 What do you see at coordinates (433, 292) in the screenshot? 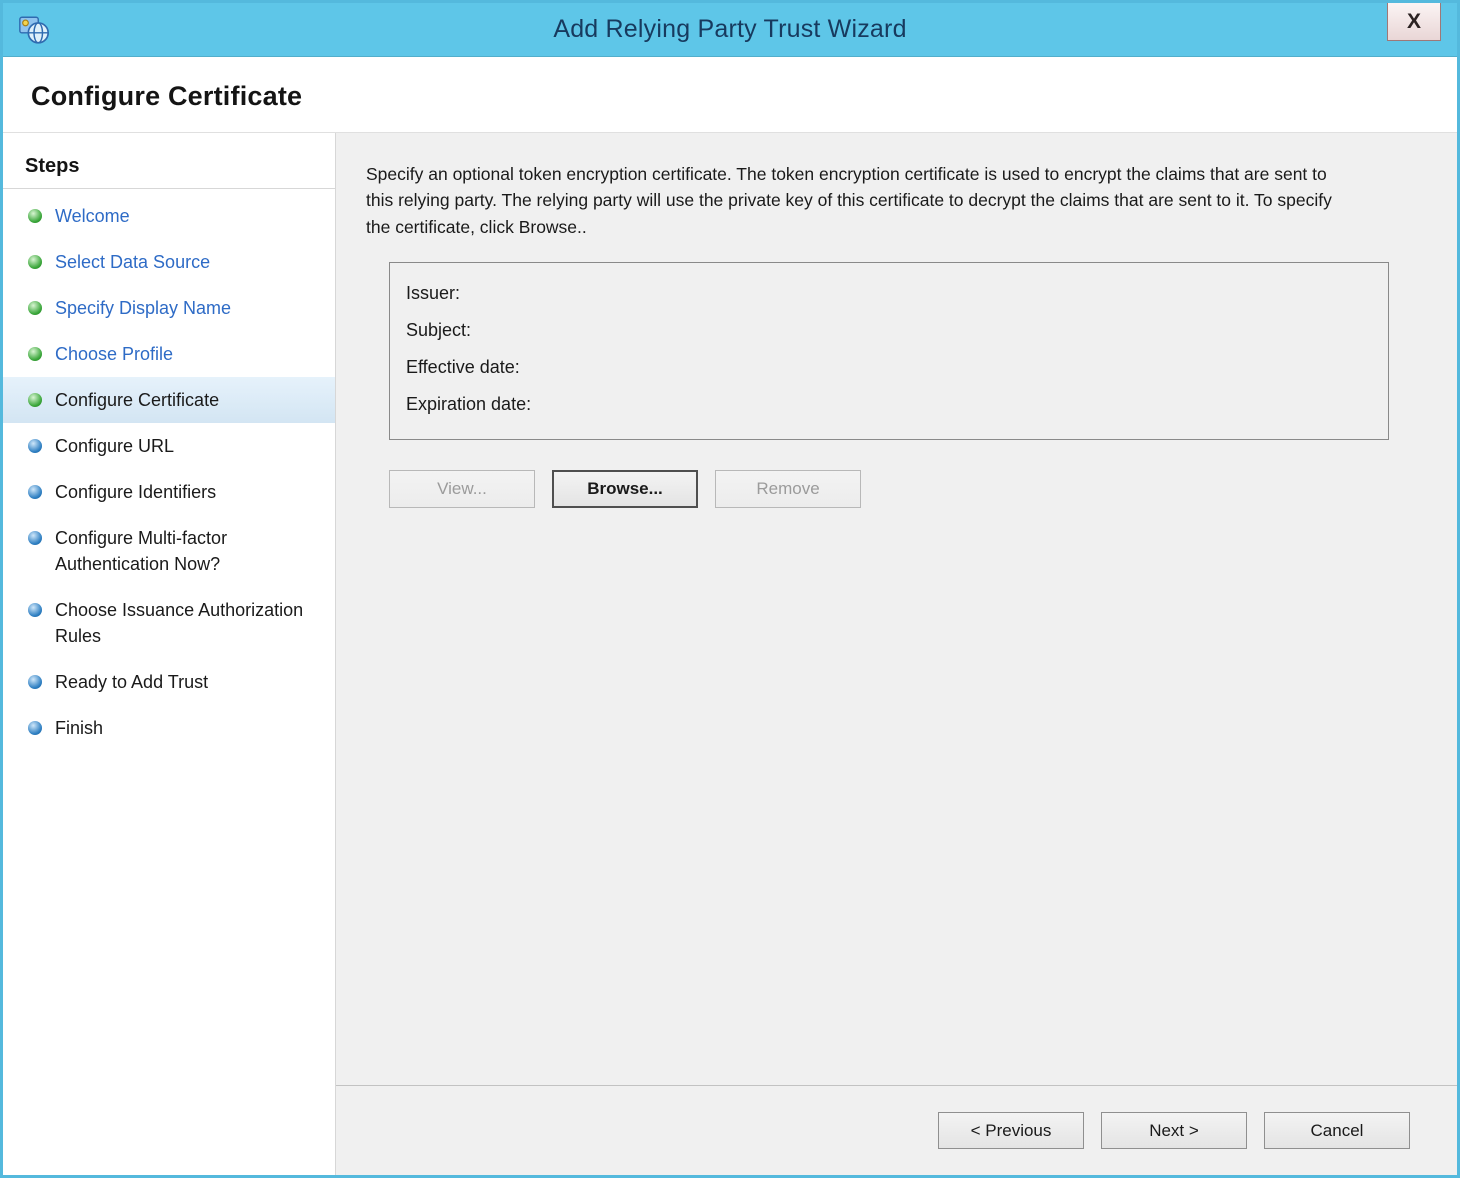
I see `certificate-field-label: Issuer:` at bounding box center [433, 292].